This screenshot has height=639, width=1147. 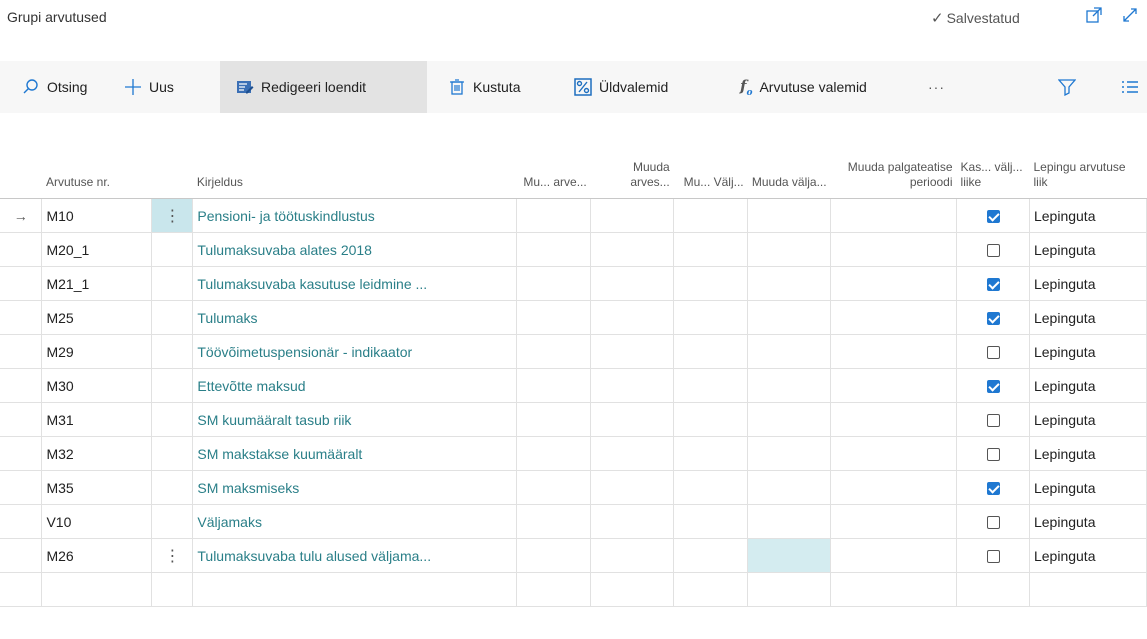 I want to click on col-header-desc: Kirjeldus, so click(x=354, y=156).